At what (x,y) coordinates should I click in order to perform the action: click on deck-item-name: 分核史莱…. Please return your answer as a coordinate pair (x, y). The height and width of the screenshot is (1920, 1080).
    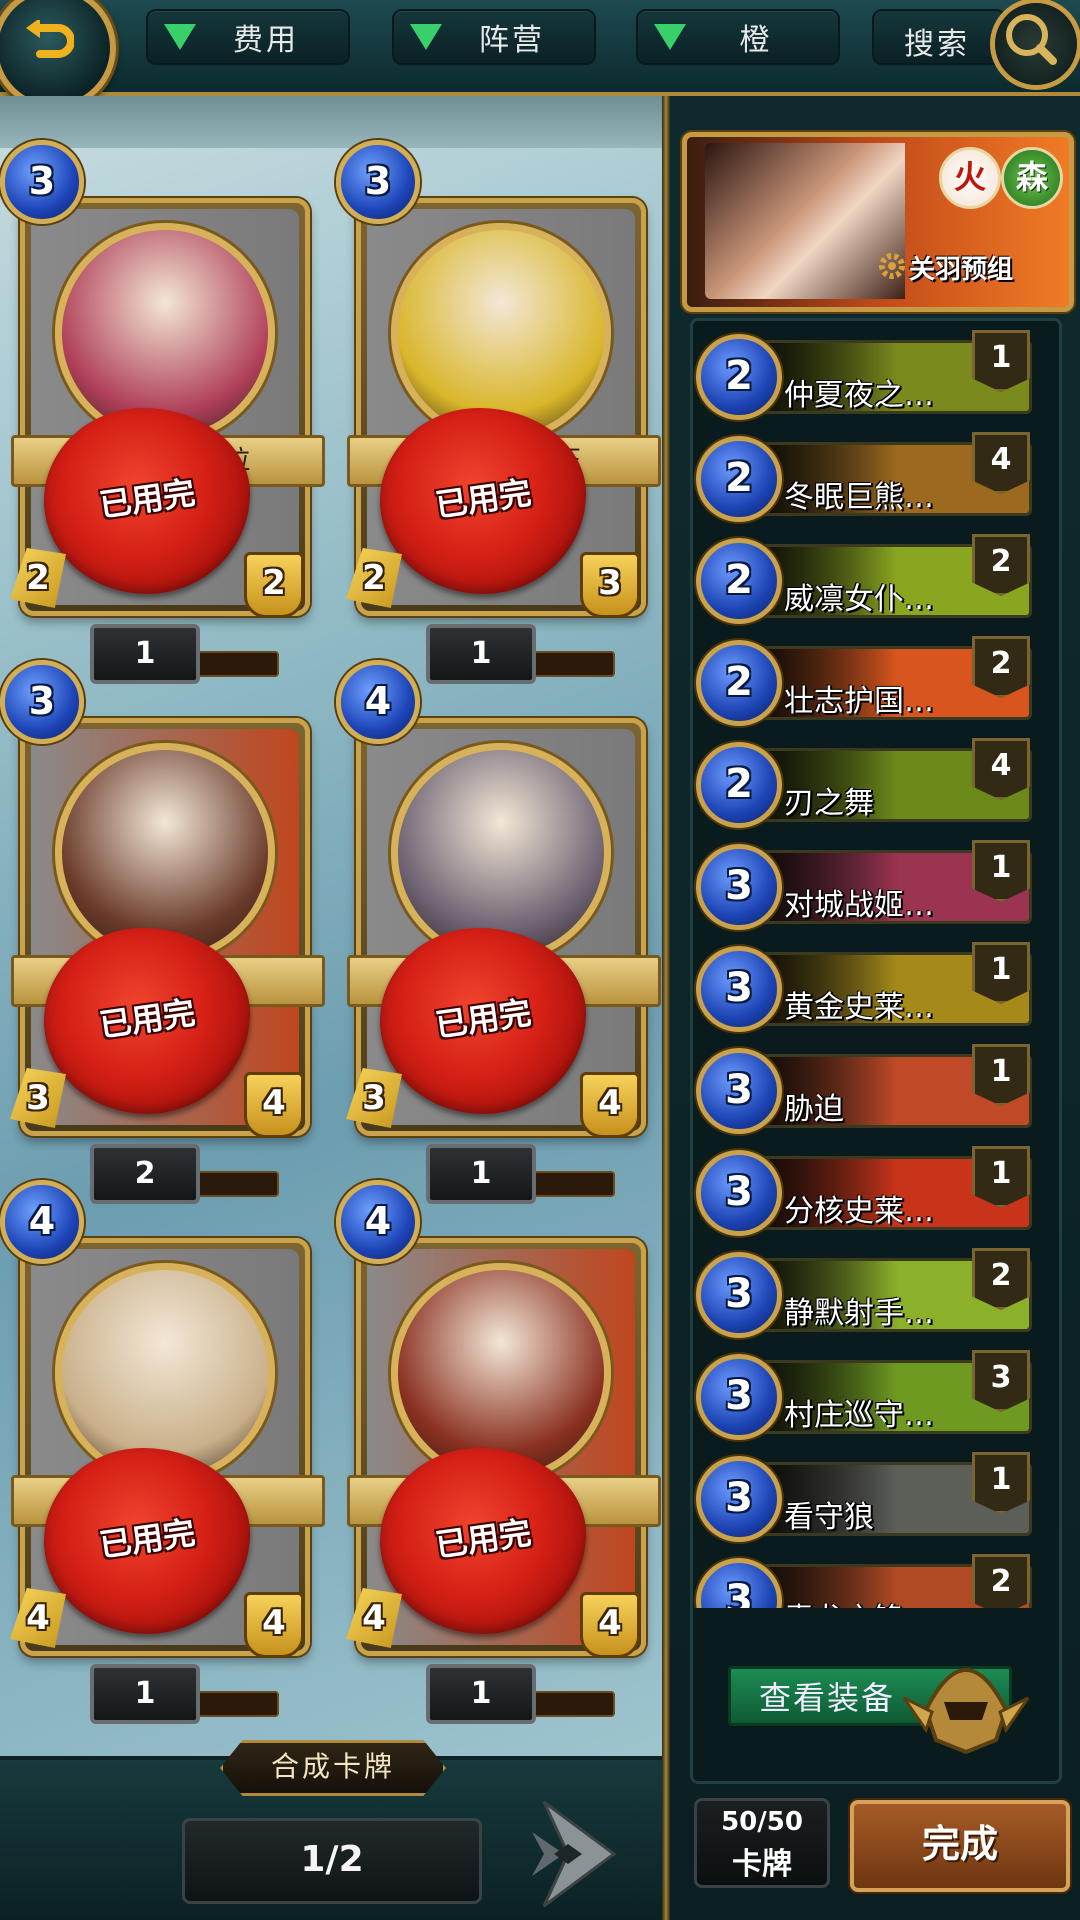
    Looking at the image, I should click on (859, 1211).